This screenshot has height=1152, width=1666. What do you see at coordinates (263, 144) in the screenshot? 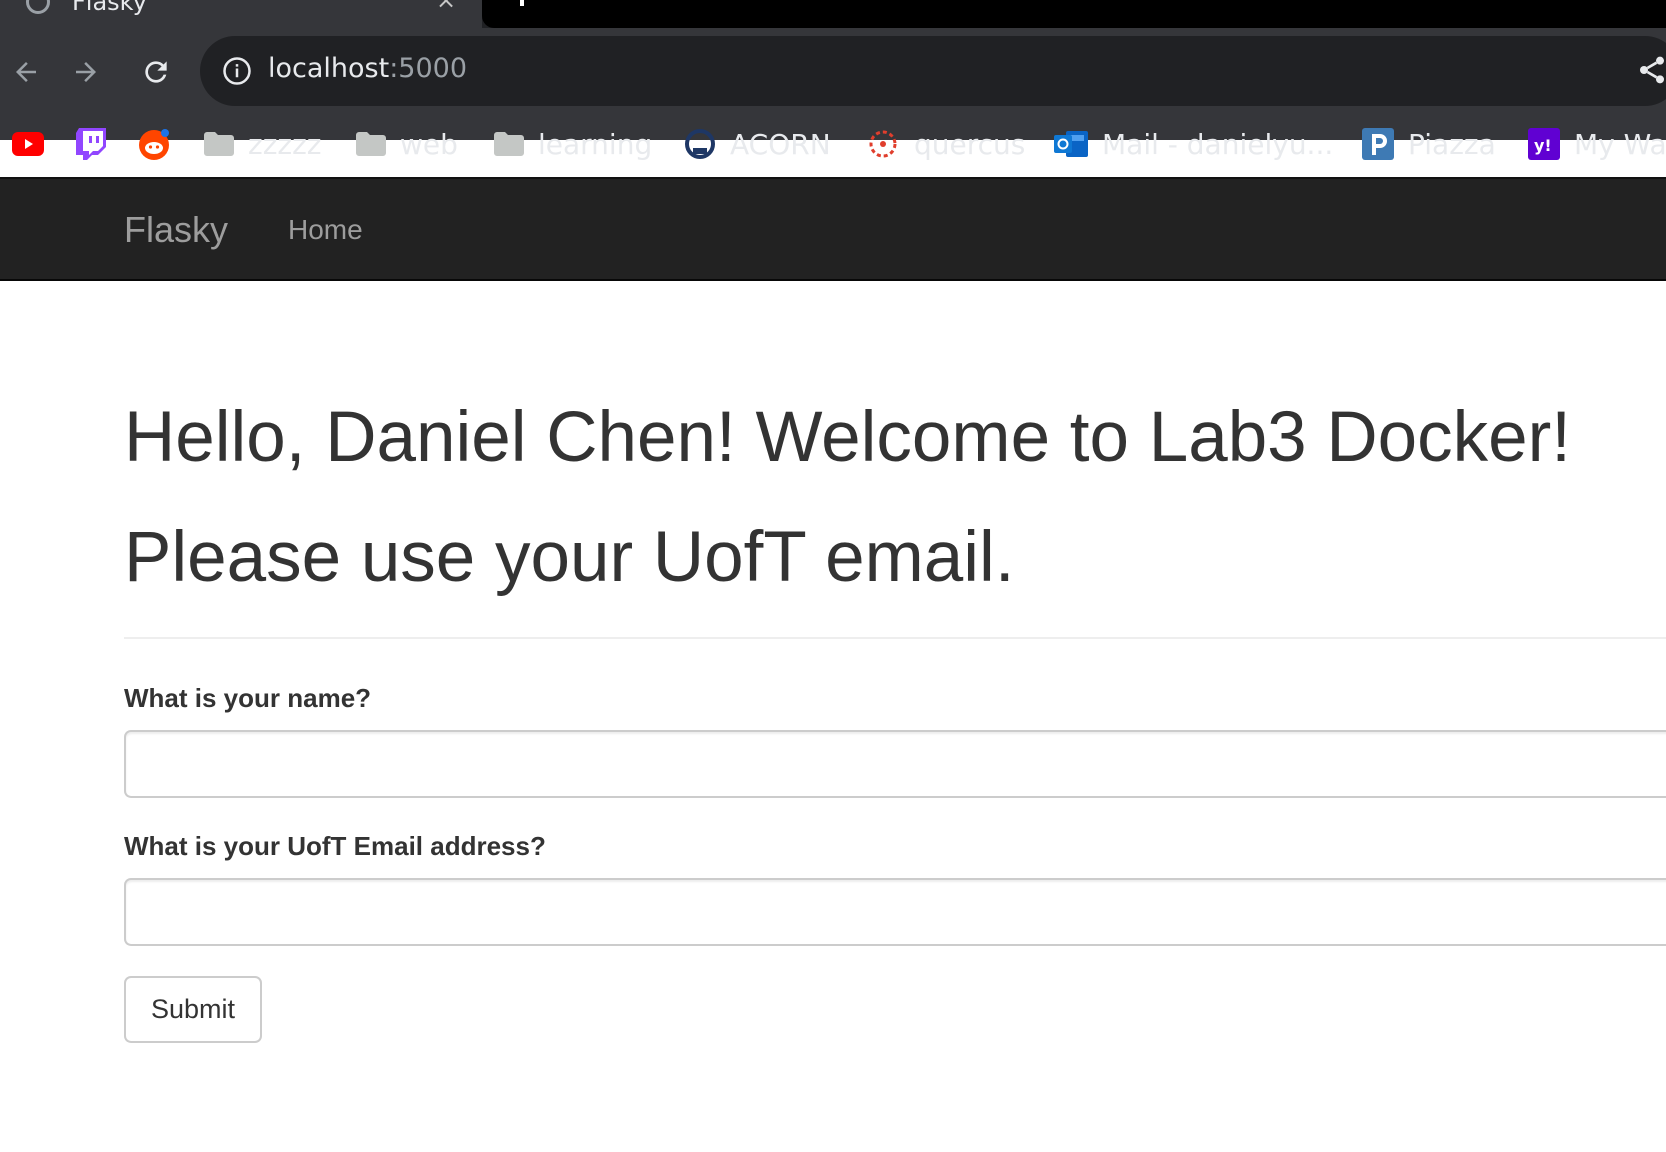
I see `bookmark-folder-zzzzz: zzzzz` at bounding box center [263, 144].